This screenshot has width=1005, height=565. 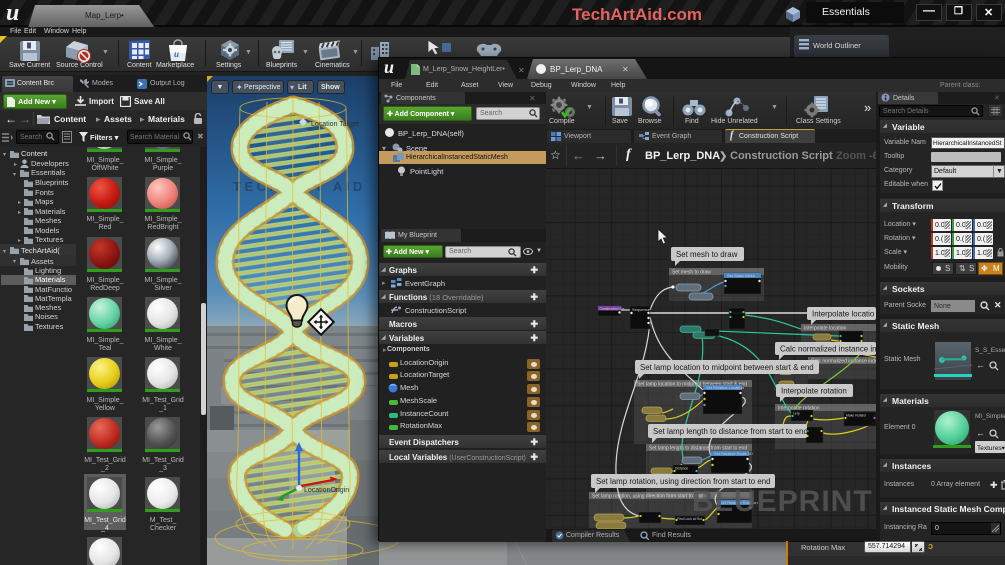 I want to click on svg-text: Location Target, so click(x=335, y=124).